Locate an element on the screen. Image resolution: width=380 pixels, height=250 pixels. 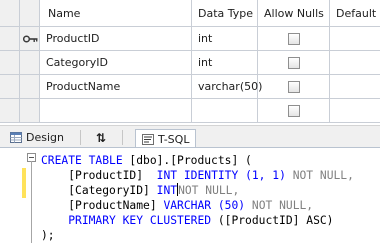
column-name-cell: CategoryID is located at coordinates (116, 63).